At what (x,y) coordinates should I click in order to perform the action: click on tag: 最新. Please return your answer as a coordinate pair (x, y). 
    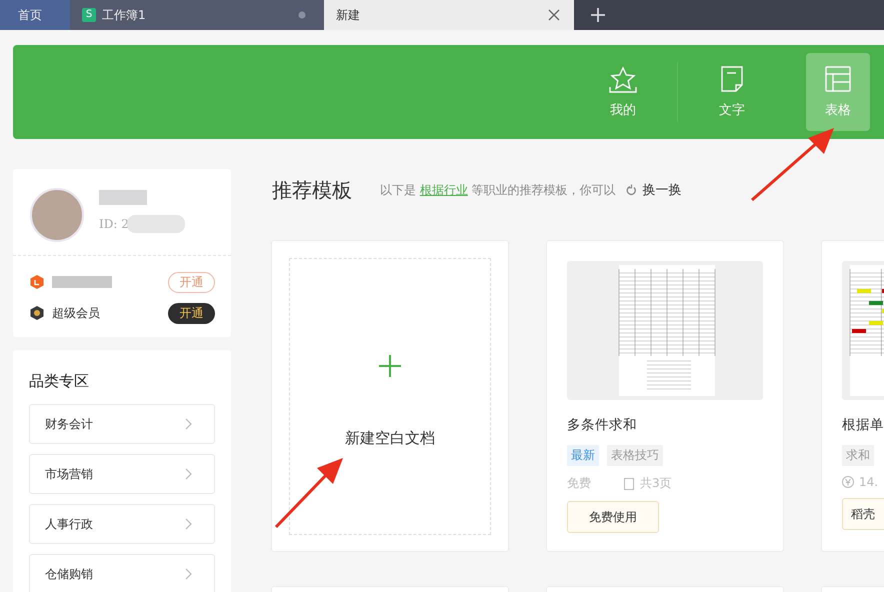
    Looking at the image, I should click on (583, 455).